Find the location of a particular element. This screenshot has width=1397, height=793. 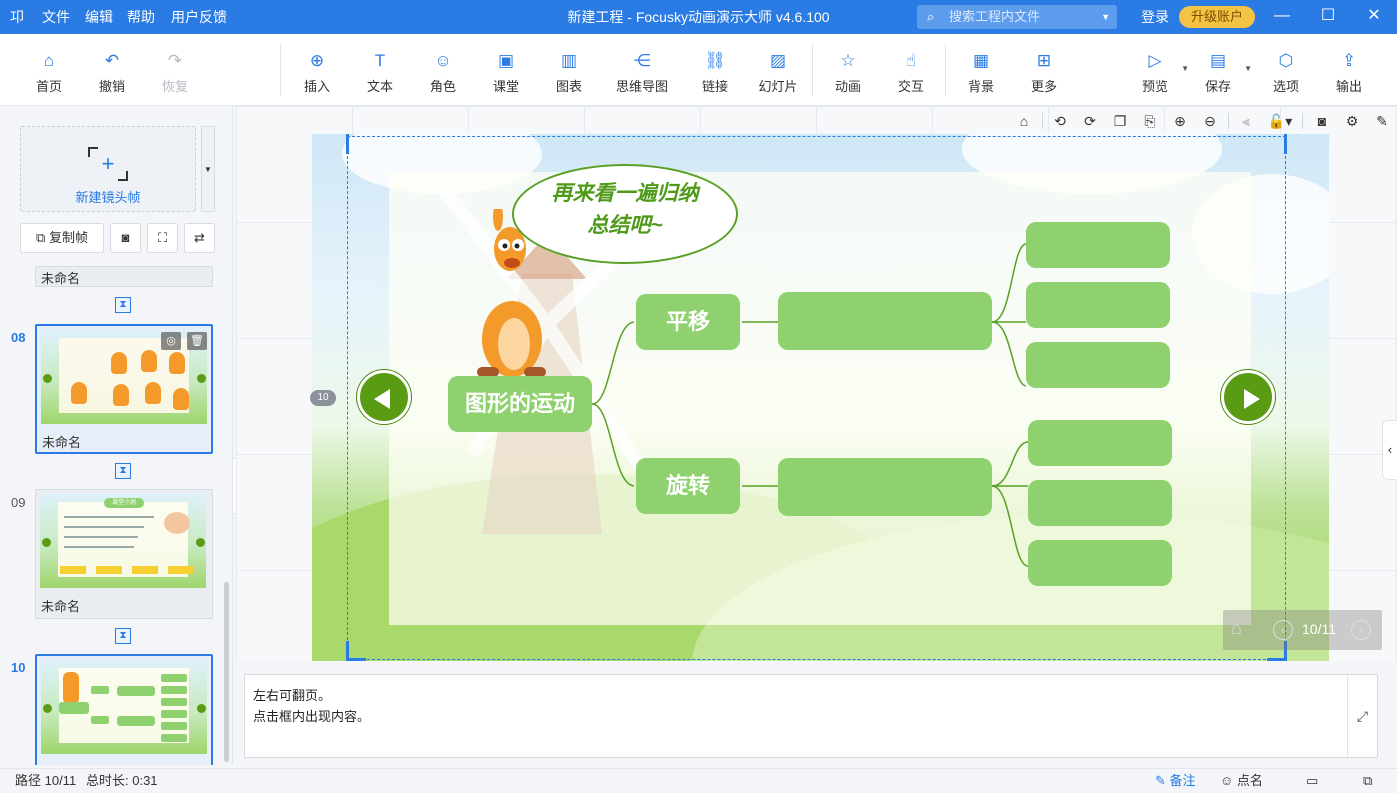

hide-slide-icon: ◎ is located at coordinates (171, 341).